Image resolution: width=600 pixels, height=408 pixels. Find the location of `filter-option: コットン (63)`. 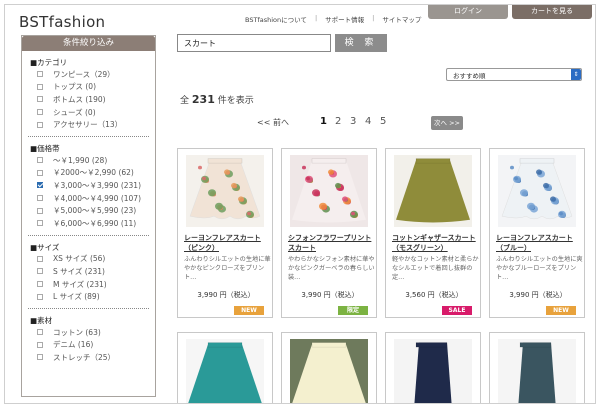

filter-option: コットン (63) is located at coordinates (92, 332).